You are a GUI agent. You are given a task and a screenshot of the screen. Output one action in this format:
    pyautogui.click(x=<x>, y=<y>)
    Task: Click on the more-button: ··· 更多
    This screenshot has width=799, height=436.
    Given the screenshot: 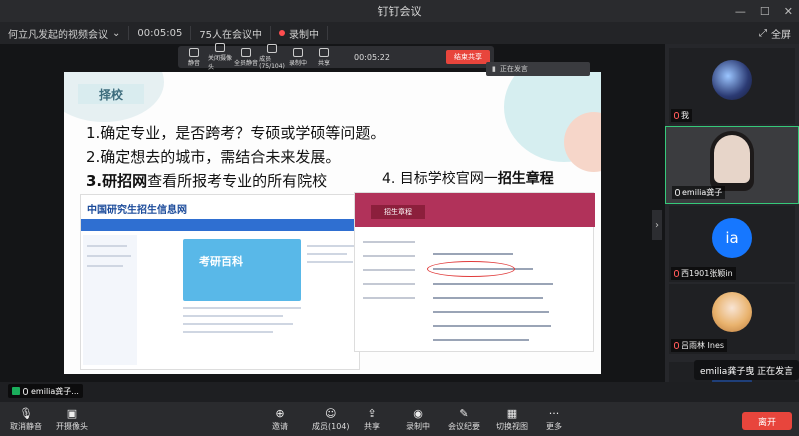 What is the action you would take?
    pyautogui.click(x=554, y=419)
    